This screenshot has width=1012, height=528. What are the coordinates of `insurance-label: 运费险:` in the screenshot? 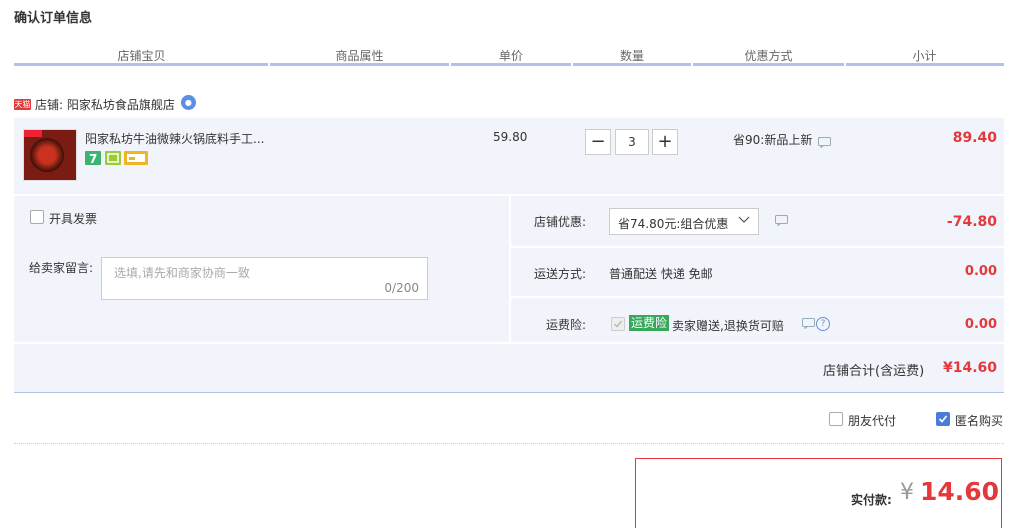 It's located at (566, 325).